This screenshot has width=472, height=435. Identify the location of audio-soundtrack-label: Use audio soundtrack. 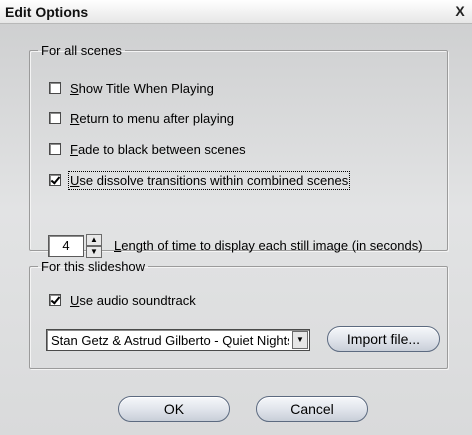
(133, 300).